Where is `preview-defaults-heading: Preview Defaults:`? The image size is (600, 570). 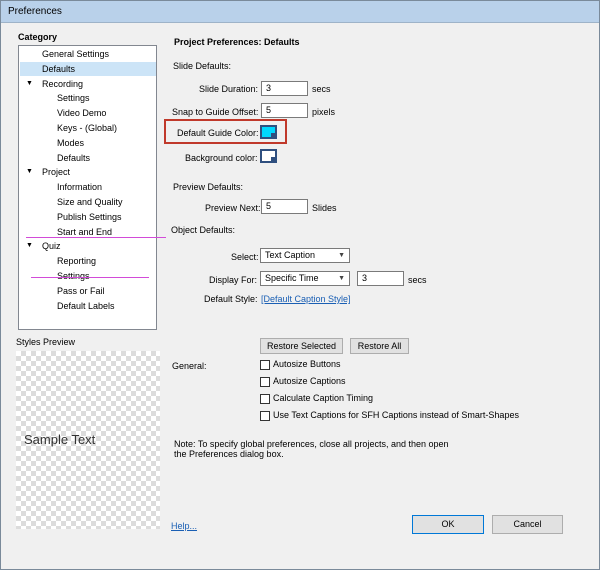
preview-defaults-heading: Preview Defaults: is located at coordinates (208, 187).